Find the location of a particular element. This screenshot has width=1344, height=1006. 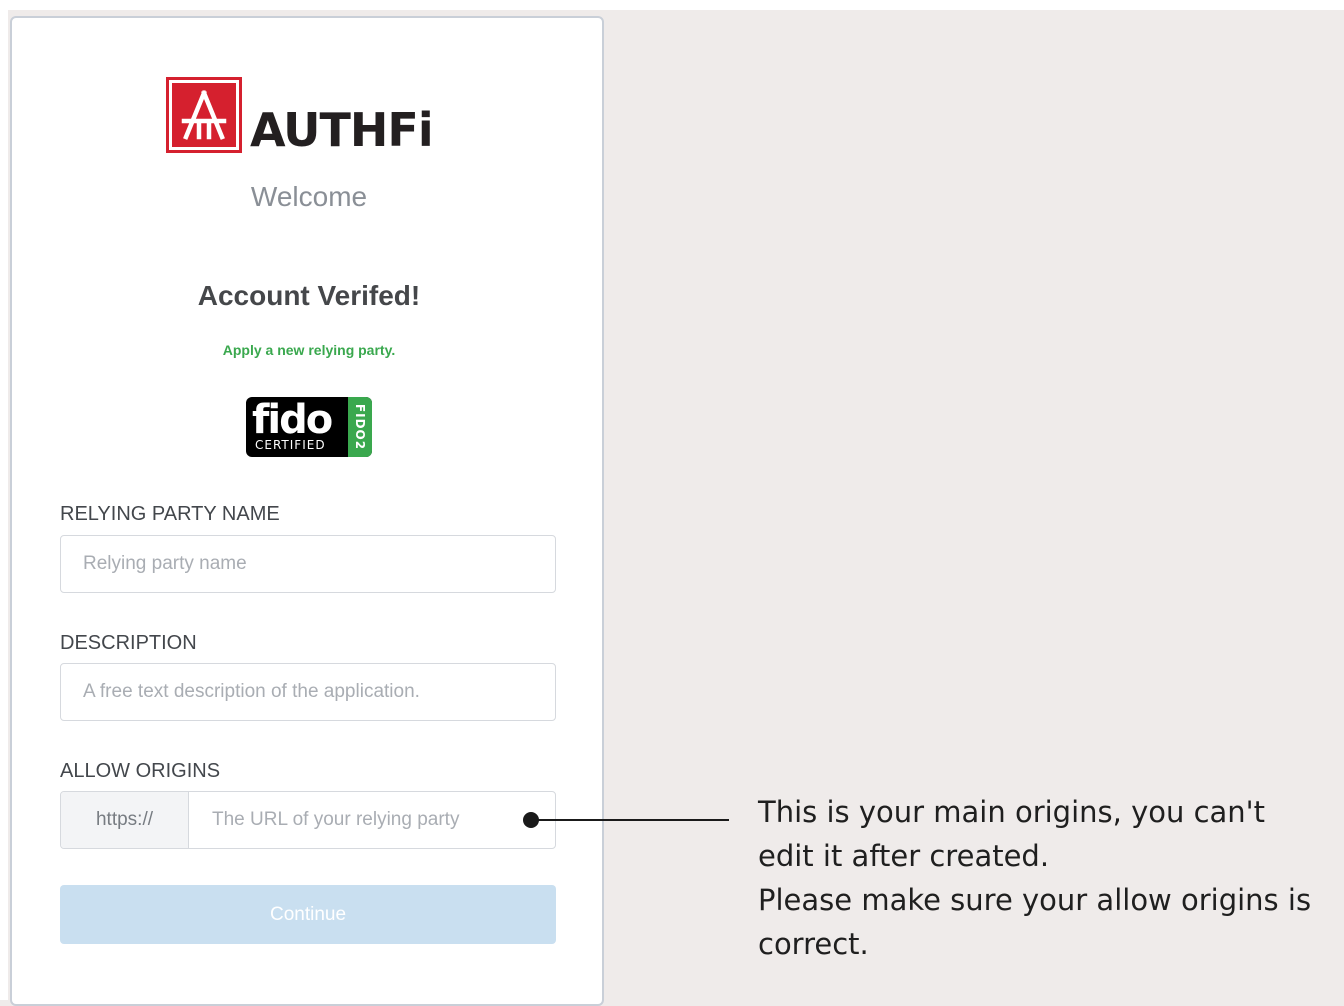

top-edge is located at coordinates (672, 5).